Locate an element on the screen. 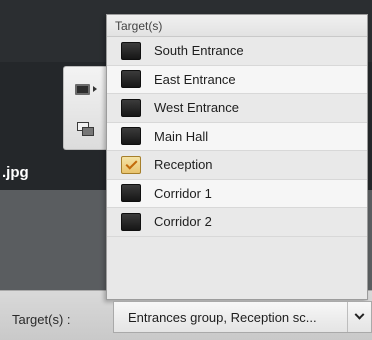 The width and height of the screenshot is (372, 340). checkmark-icon is located at coordinates (131, 163).